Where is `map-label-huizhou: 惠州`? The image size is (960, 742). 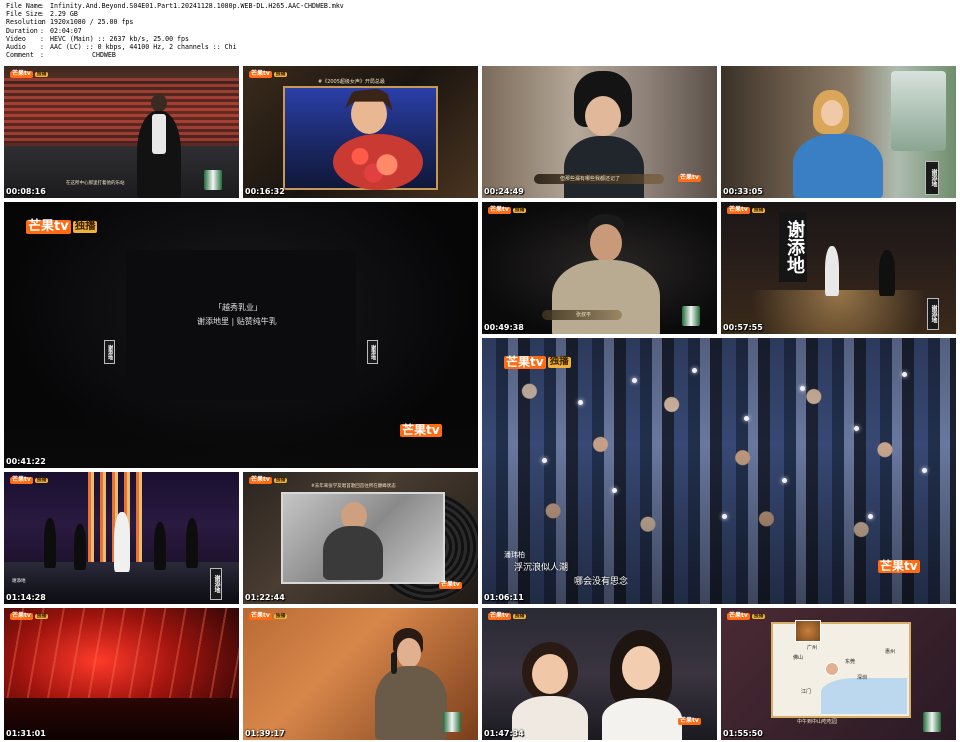 map-label-huizhou: 惠州 is located at coordinates (890, 652).